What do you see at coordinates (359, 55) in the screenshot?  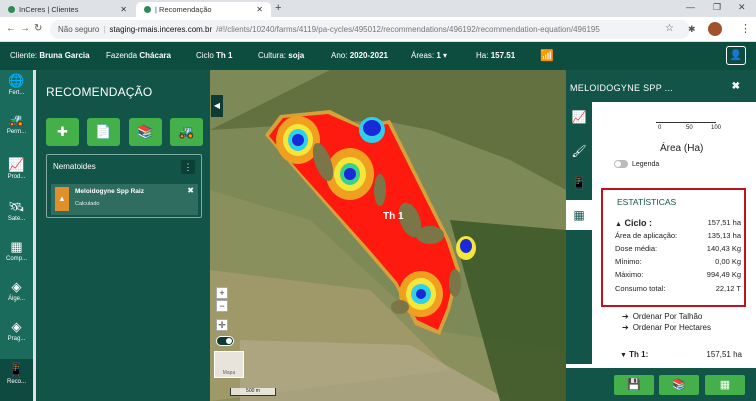 I see `year-info: Ano: 2020-2021` at bounding box center [359, 55].